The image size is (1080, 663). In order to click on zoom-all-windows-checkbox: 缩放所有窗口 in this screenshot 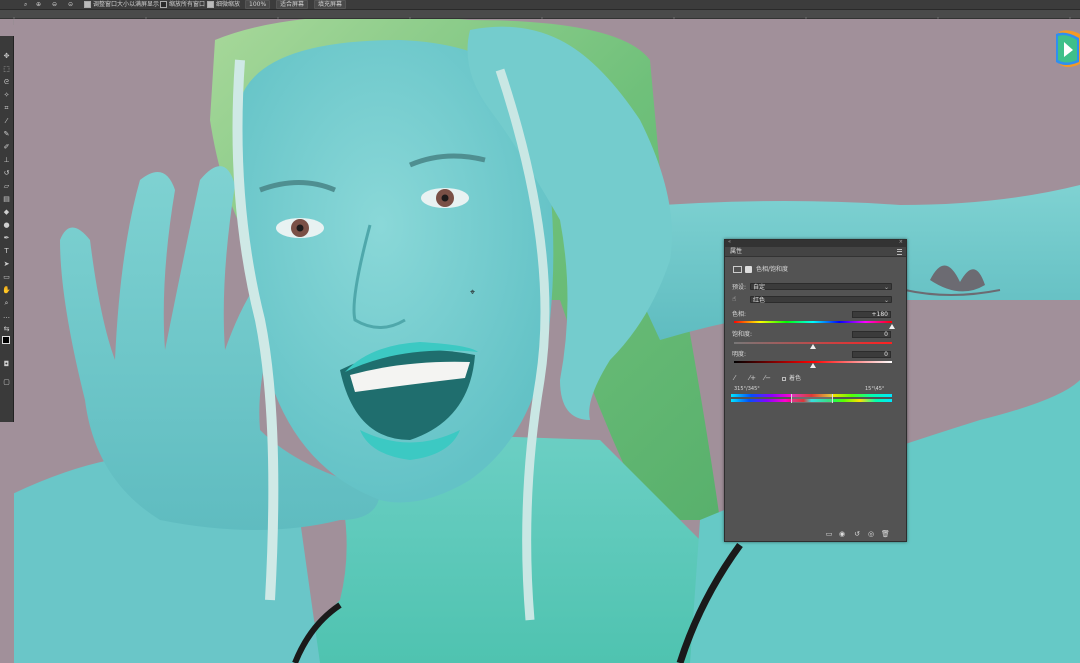, I will do `click(182, 4)`.